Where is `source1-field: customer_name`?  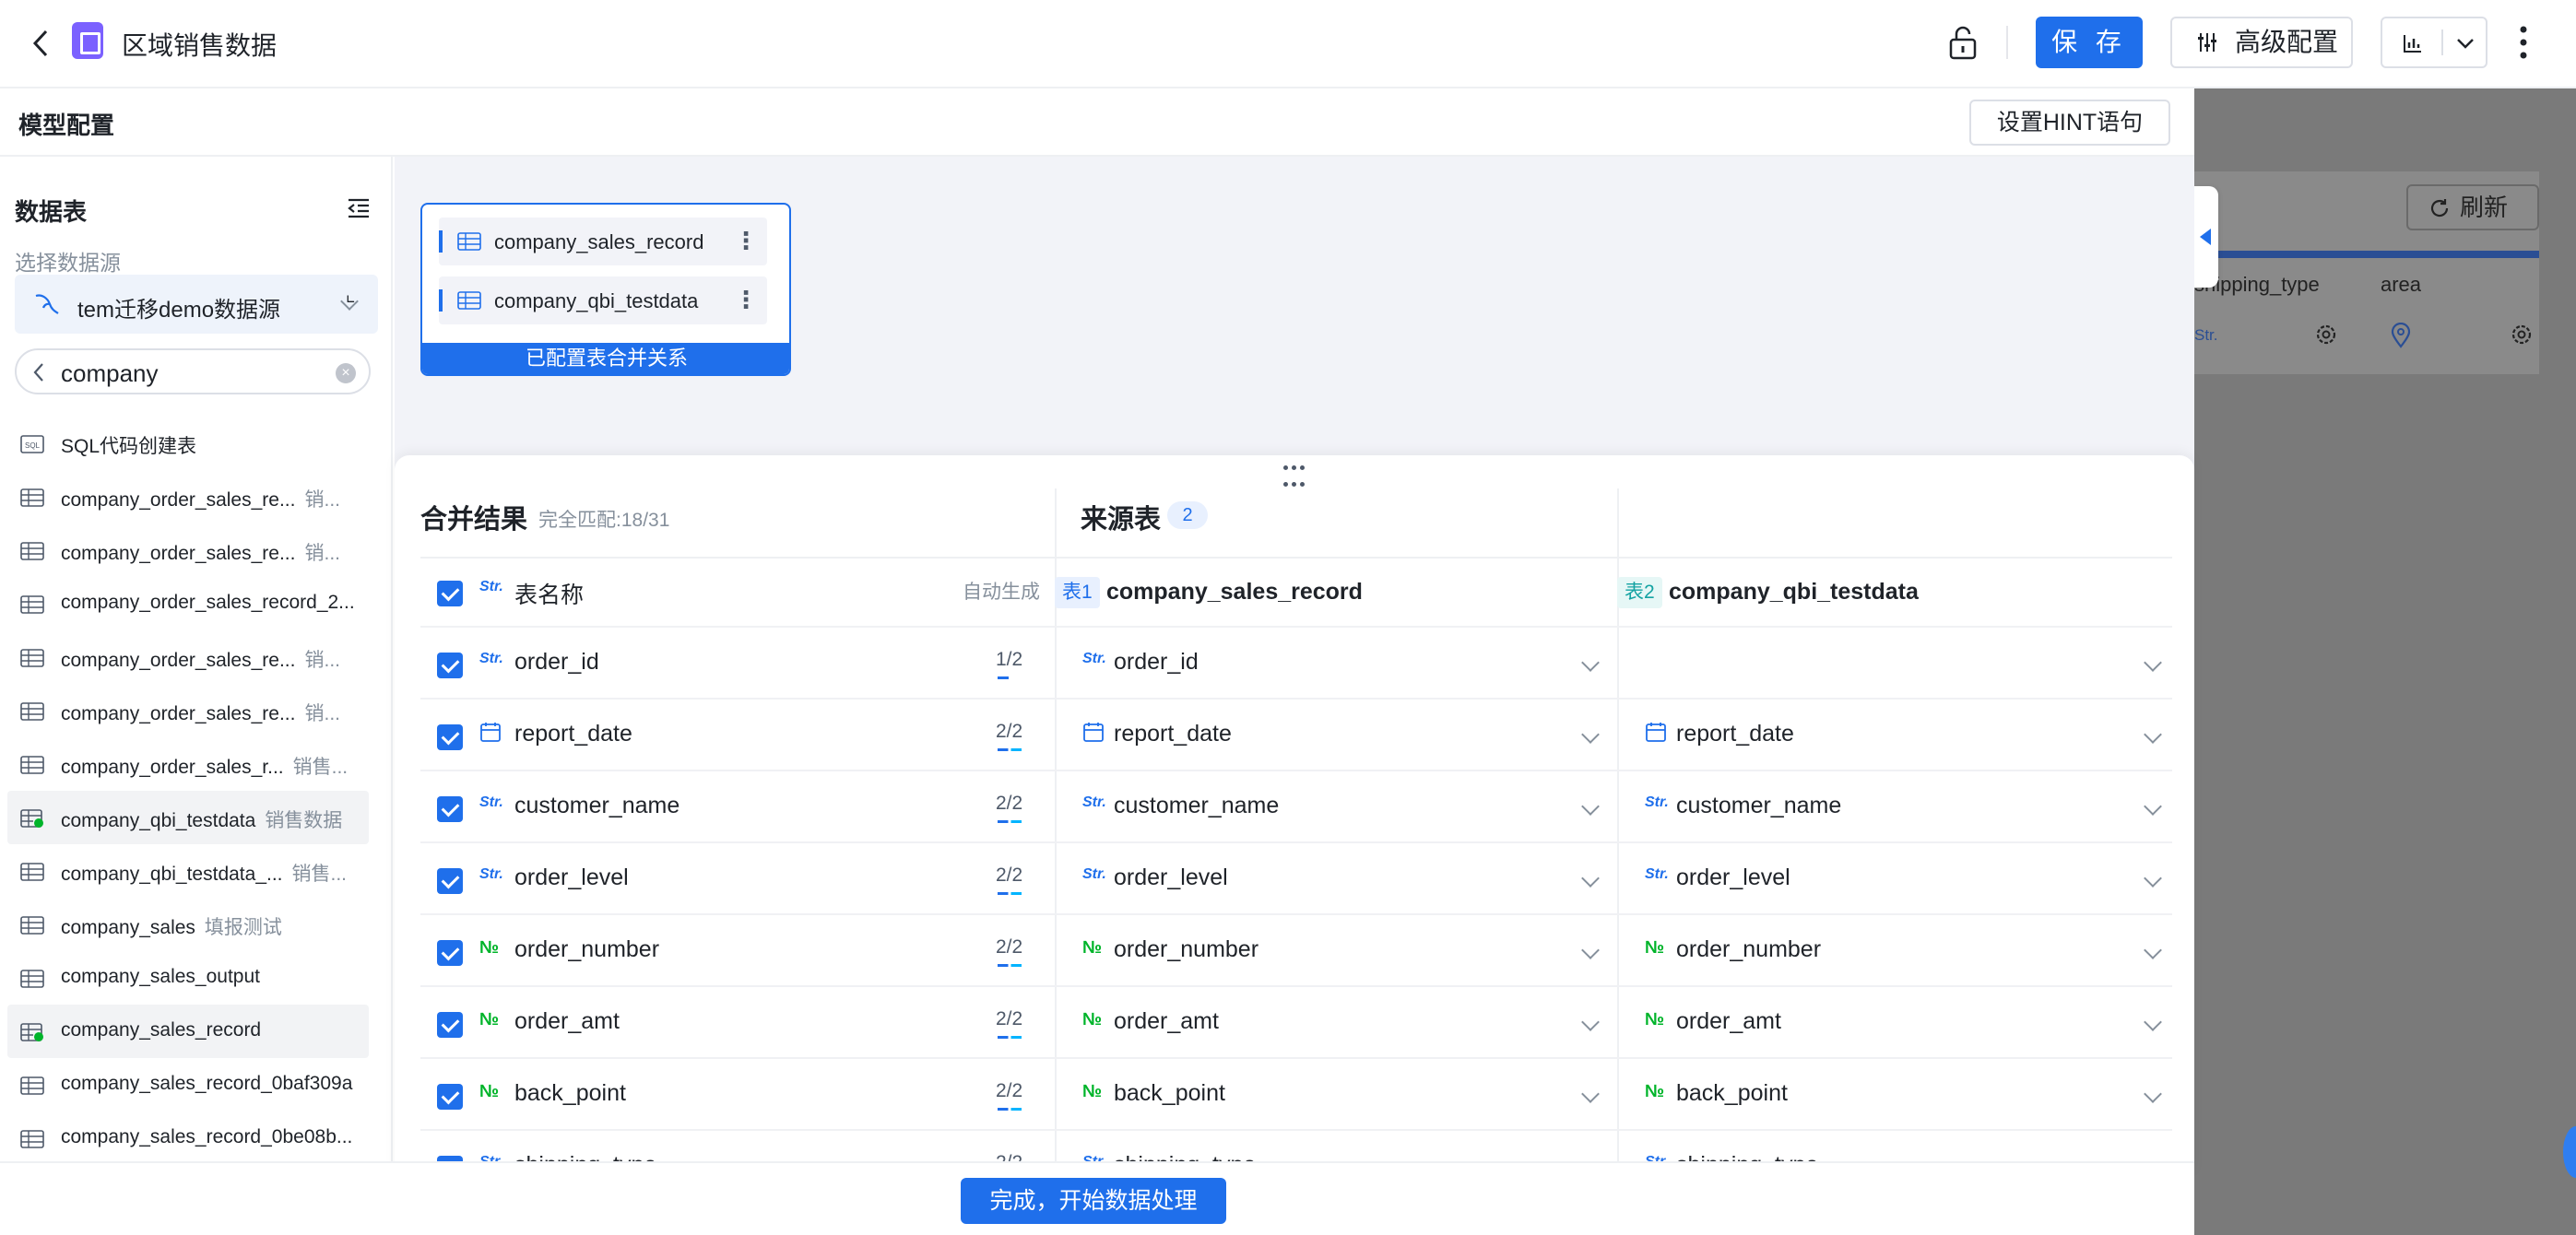
source1-field: customer_name is located at coordinates (1196, 806).